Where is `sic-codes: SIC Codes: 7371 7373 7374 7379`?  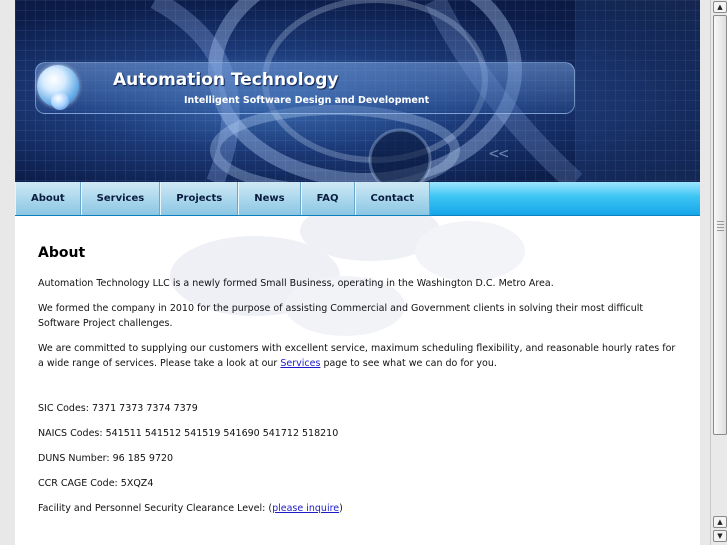 sic-codes: SIC Codes: 7371 7373 7374 7379 is located at coordinates (118, 408).